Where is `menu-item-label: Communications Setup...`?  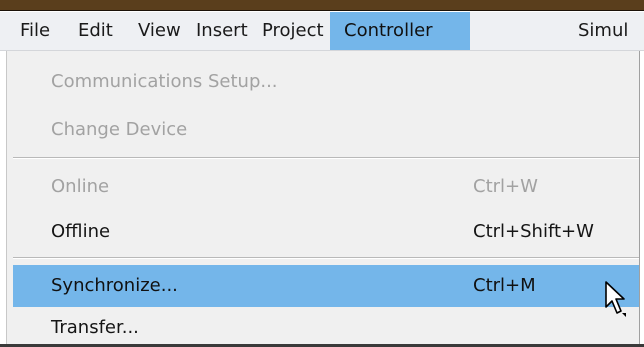
menu-item-label: Communications Setup... is located at coordinates (164, 81).